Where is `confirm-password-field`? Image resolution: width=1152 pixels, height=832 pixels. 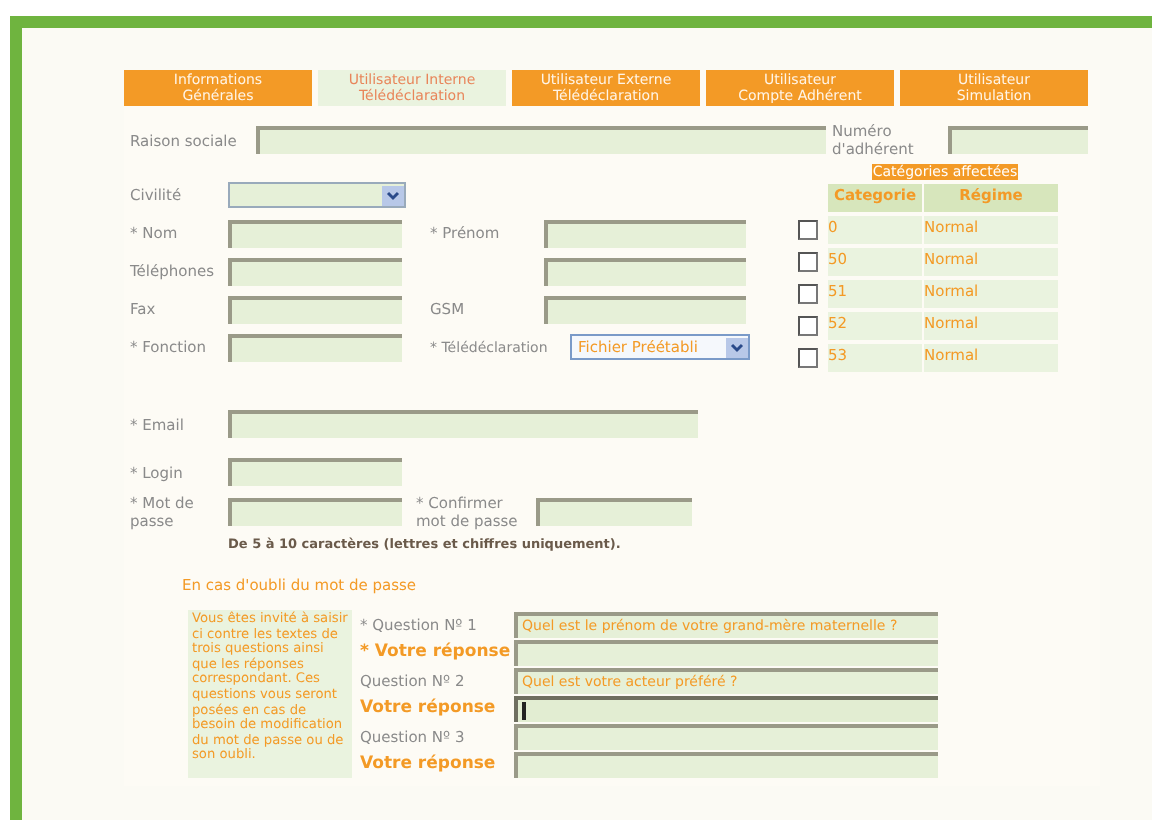
confirm-password-field is located at coordinates (614, 512).